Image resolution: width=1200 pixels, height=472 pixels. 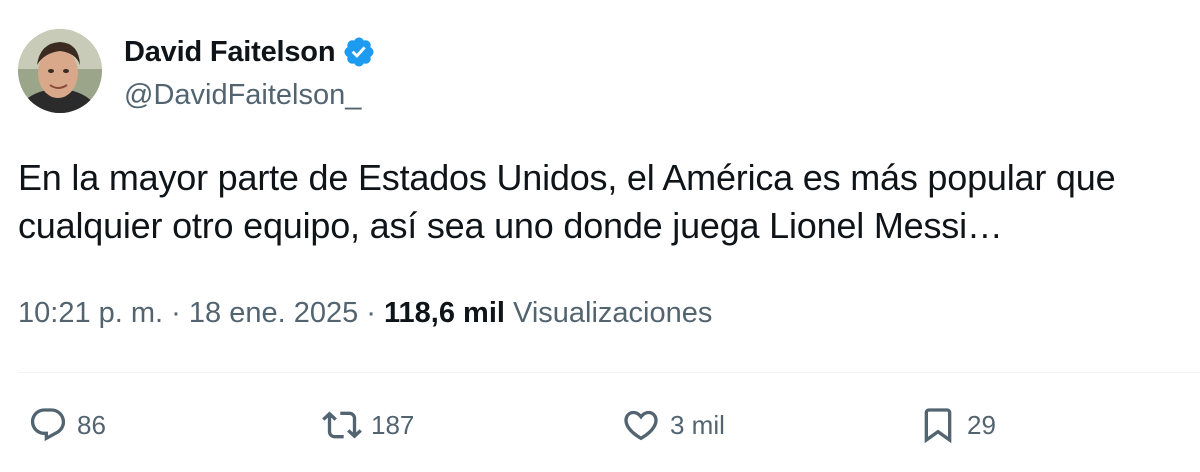 I want to click on author-handle: @DavidFaitelson_, so click(x=242, y=95).